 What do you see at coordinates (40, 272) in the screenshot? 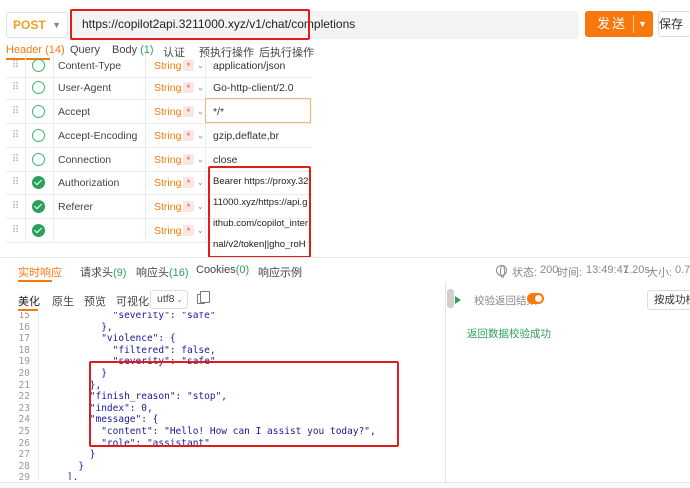
I see `tab-live-response: 实时响应` at bounding box center [40, 272].